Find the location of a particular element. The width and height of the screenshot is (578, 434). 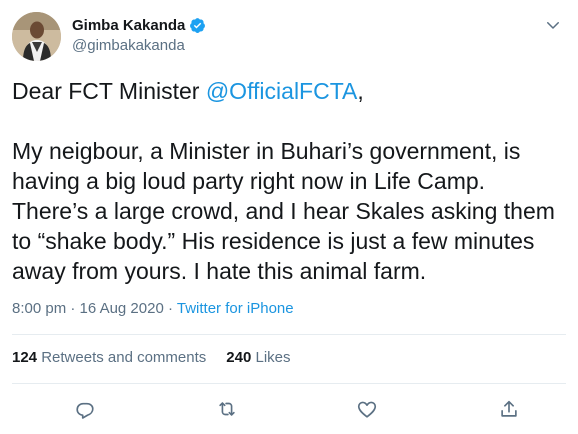

tweet-greeting: Dear FCT Minister @OfficialFCTA, is located at coordinates (289, 91).